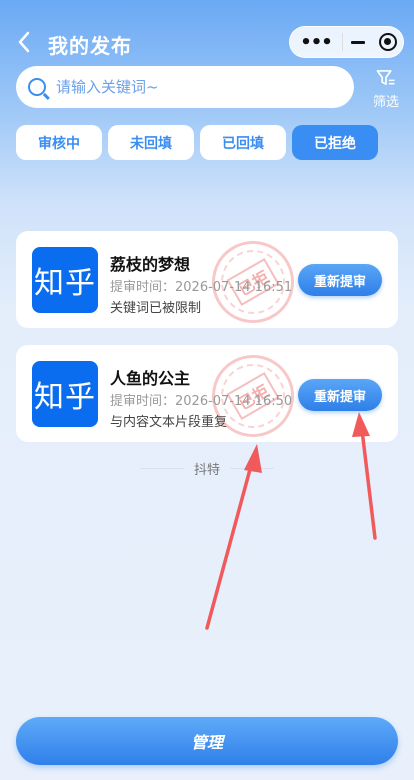  What do you see at coordinates (201, 287) in the screenshot?
I see `submit-time: 提审时间：2026-07-14 16:51` at bounding box center [201, 287].